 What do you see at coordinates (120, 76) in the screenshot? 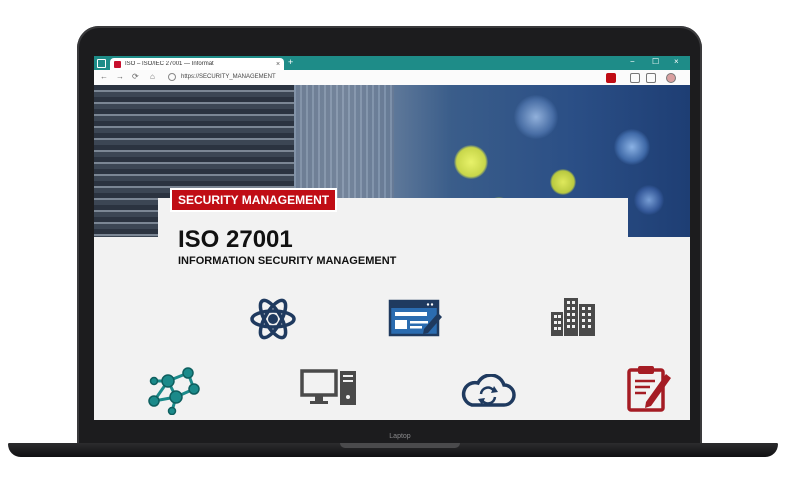
I see `forward-button: →` at bounding box center [120, 76].